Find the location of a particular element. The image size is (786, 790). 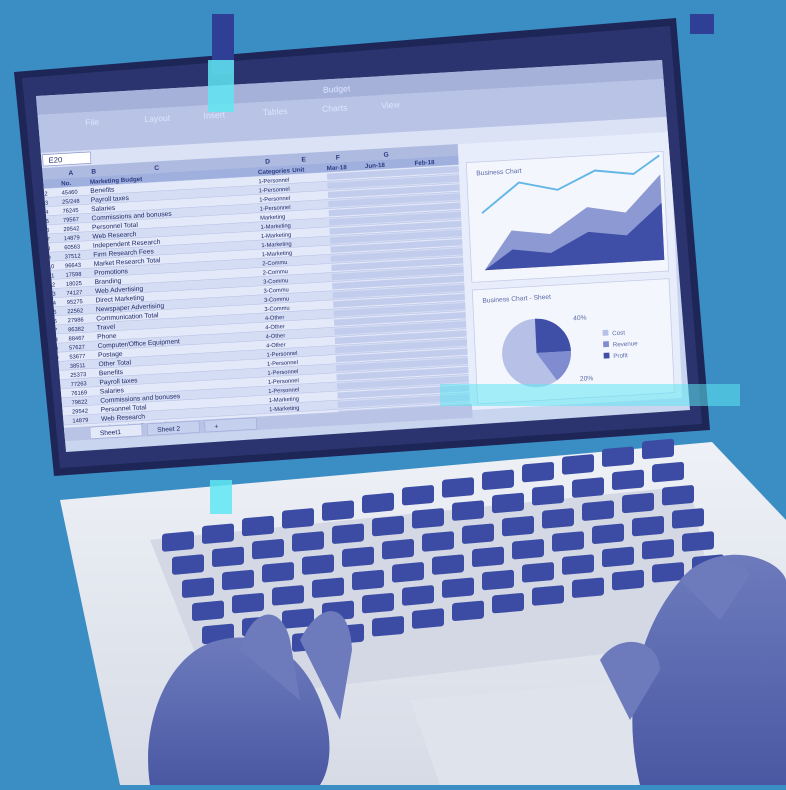

sheet-tab: + is located at coordinates (216, 426).